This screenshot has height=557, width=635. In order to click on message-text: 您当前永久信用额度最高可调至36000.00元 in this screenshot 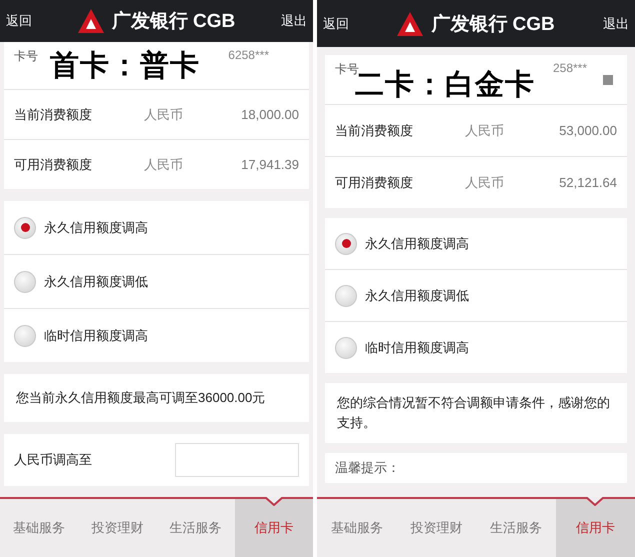, I will do `click(156, 398)`.